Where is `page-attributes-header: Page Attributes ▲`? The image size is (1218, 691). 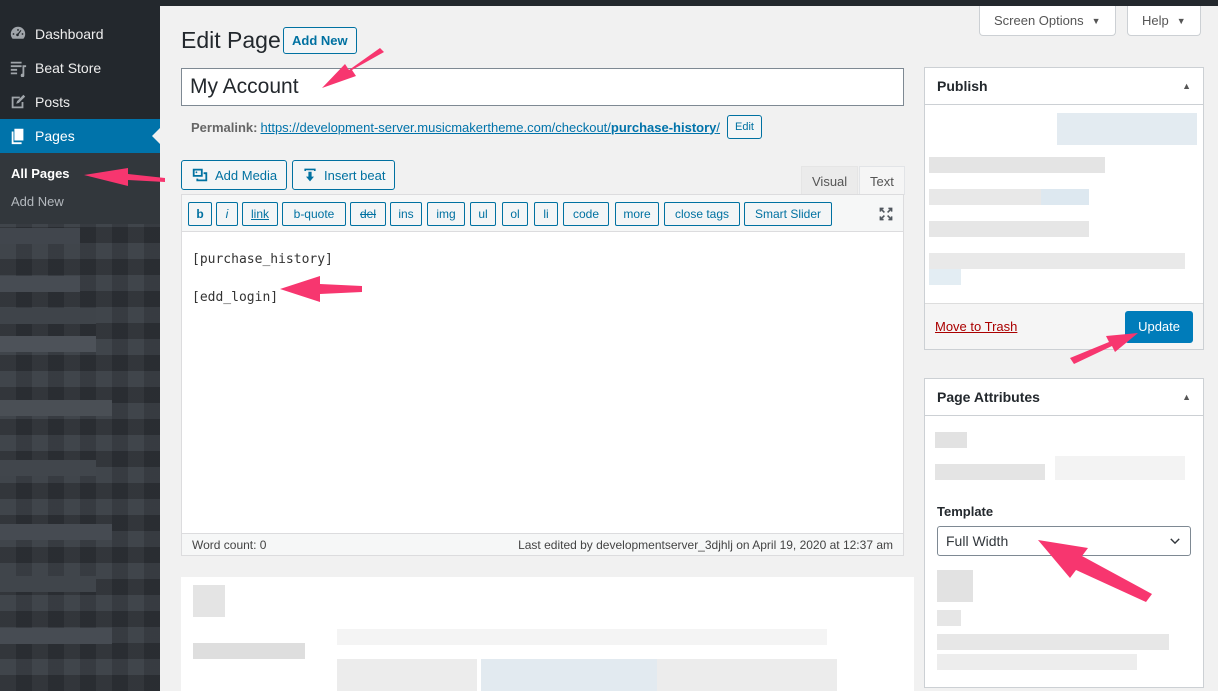 page-attributes-header: Page Attributes ▲ is located at coordinates (1064, 397).